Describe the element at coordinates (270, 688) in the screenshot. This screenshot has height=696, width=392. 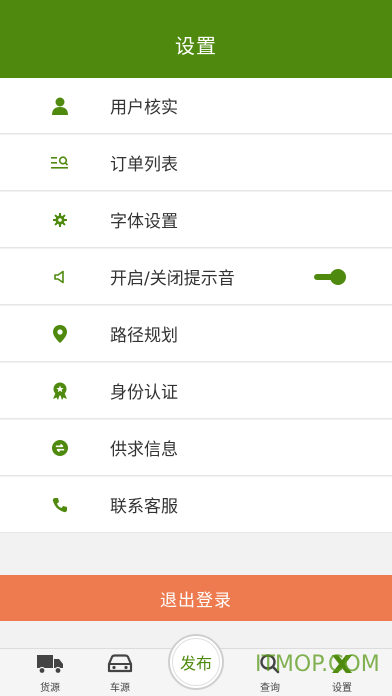
I see `tab-label: 查询` at that location.